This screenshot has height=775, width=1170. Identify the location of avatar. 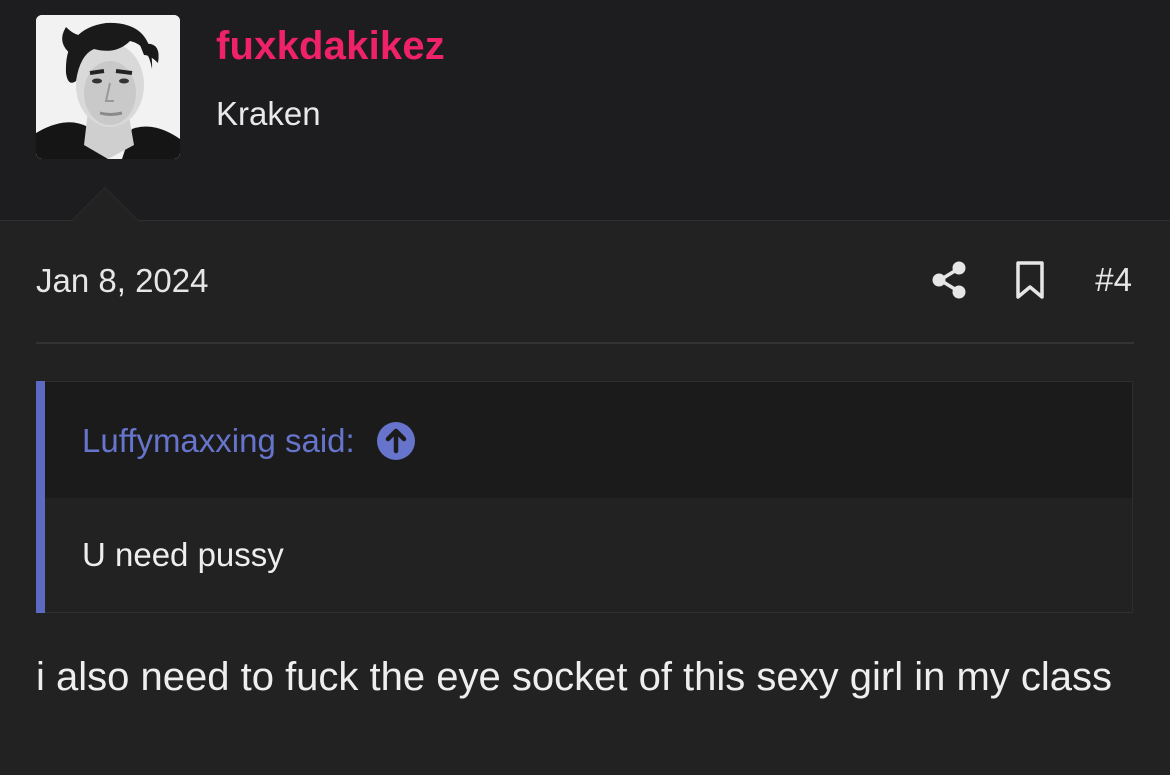
(108, 87).